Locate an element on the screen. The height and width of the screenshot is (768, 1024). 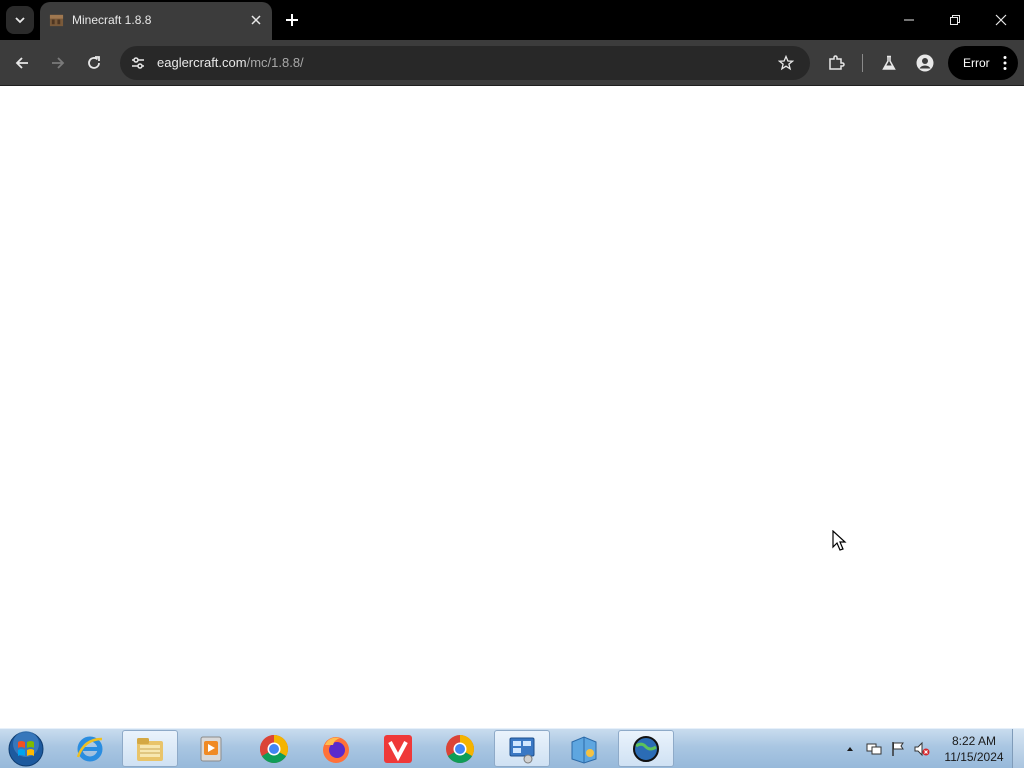
tab-close-button is located at coordinates (256, 20).